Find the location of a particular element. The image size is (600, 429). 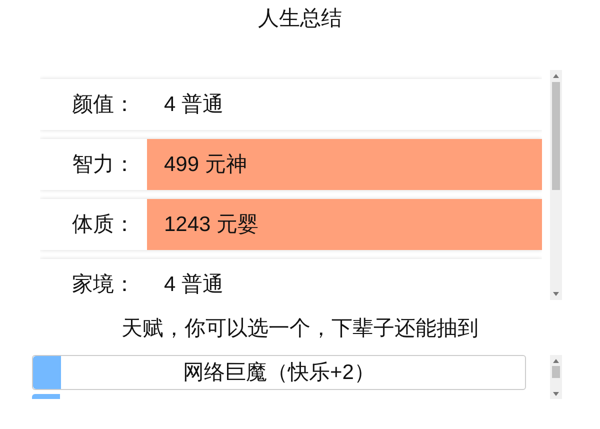

stat-value: 1243 元婴 is located at coordinates (344, 224).